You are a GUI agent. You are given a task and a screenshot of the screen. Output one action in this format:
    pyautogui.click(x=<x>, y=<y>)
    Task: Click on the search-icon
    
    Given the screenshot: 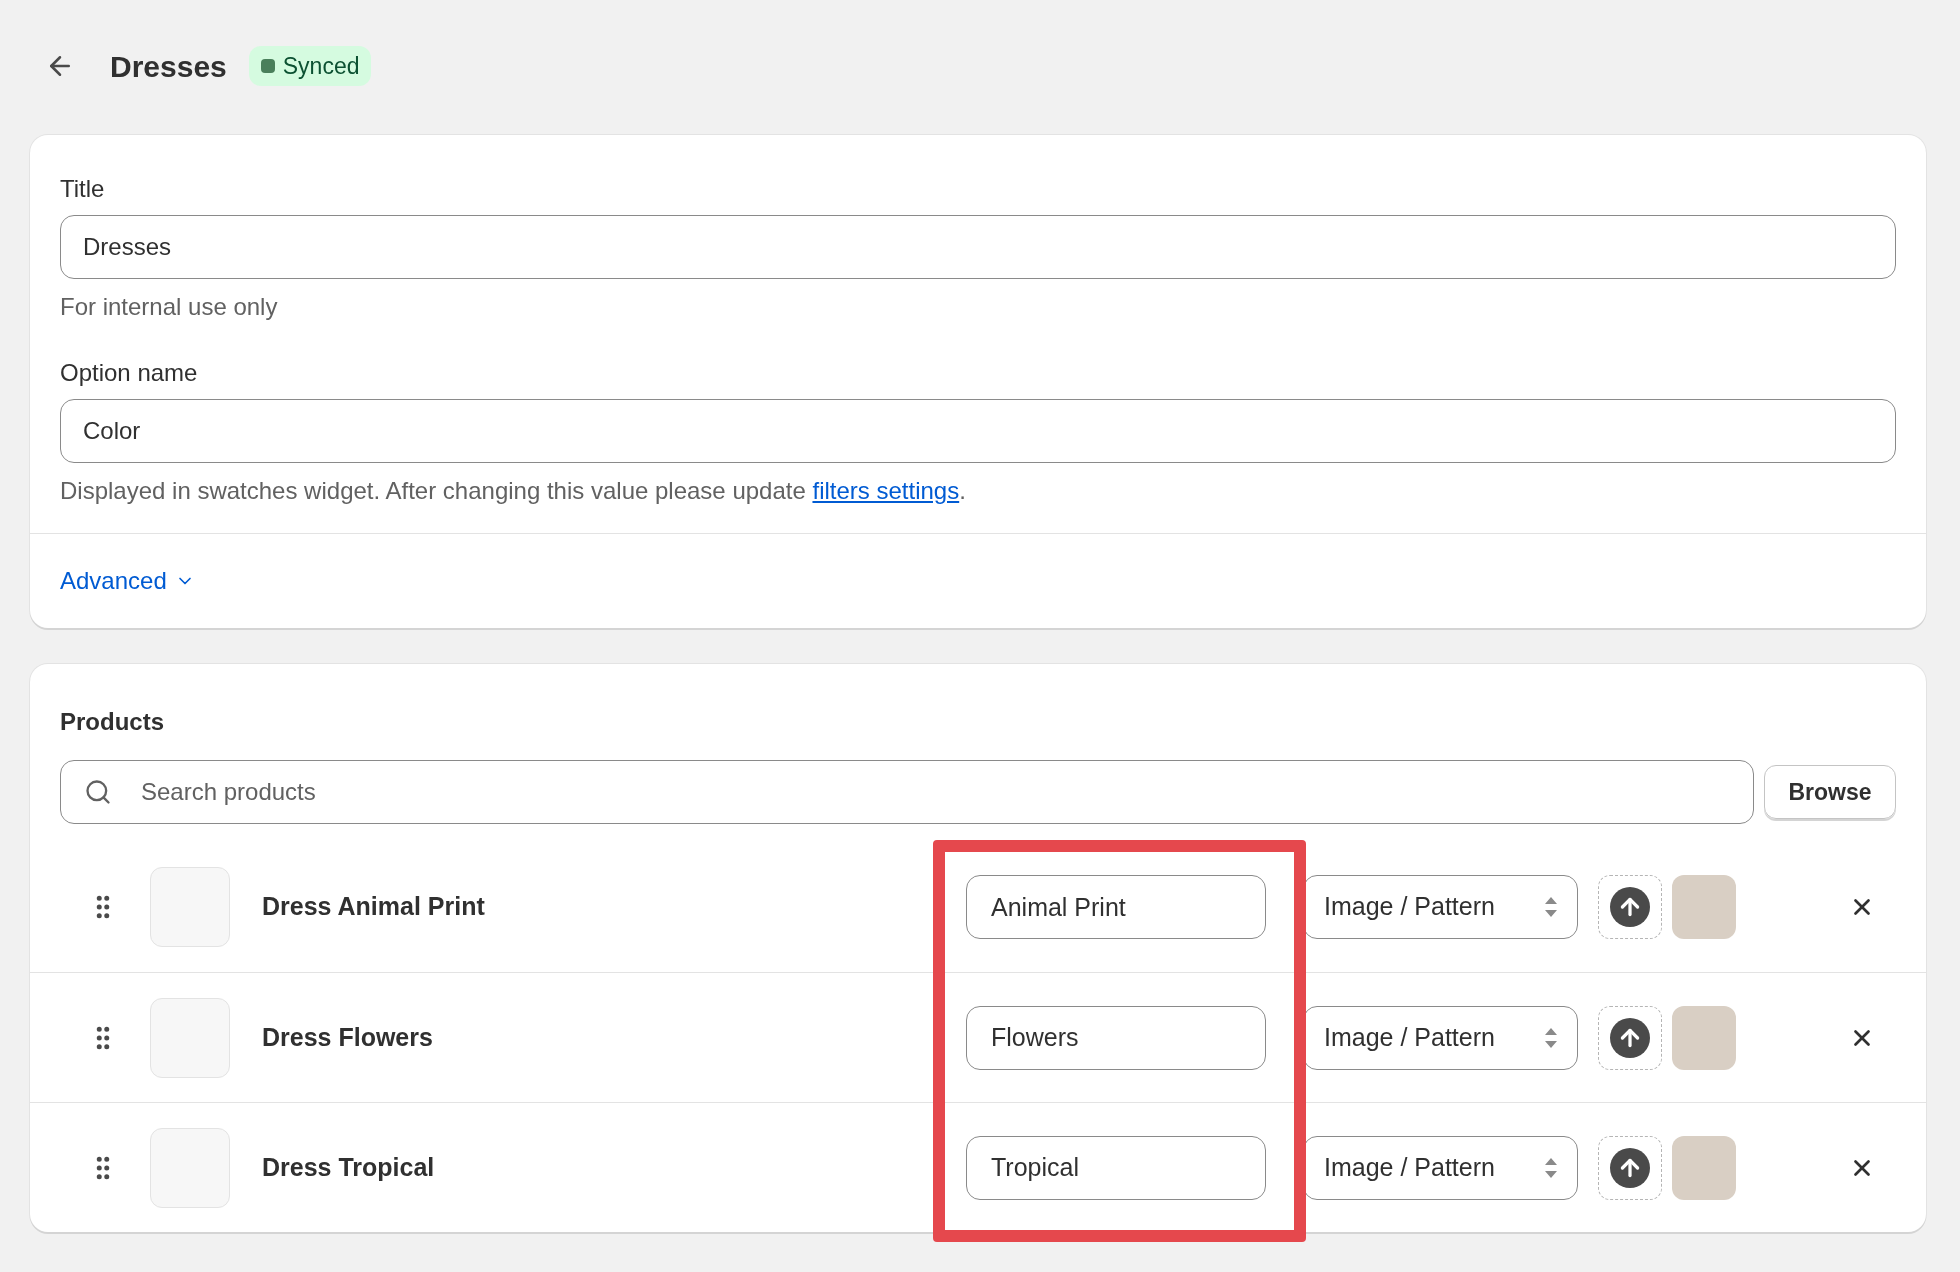 What is the action you would take?
    pyautogui.click(x=98, y=792)
    